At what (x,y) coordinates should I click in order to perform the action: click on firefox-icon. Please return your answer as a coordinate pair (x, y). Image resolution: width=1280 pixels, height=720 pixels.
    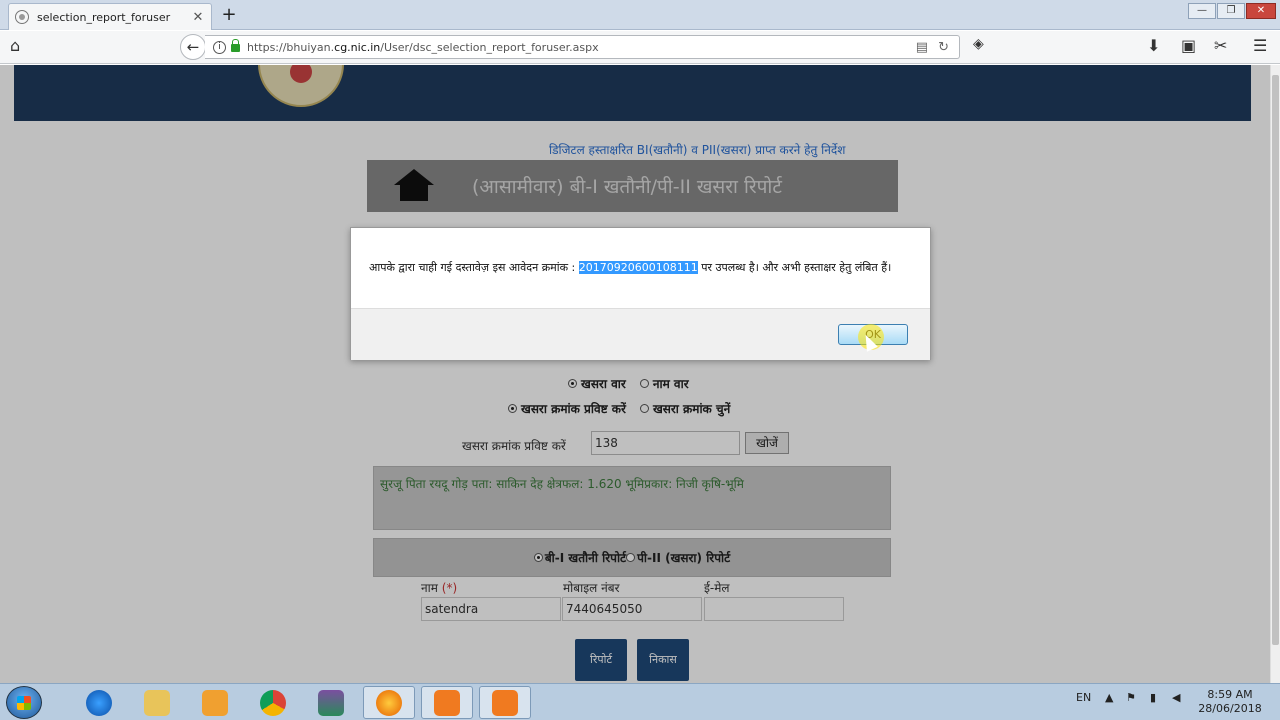
    Looking at the image, I should click on (389, 702).